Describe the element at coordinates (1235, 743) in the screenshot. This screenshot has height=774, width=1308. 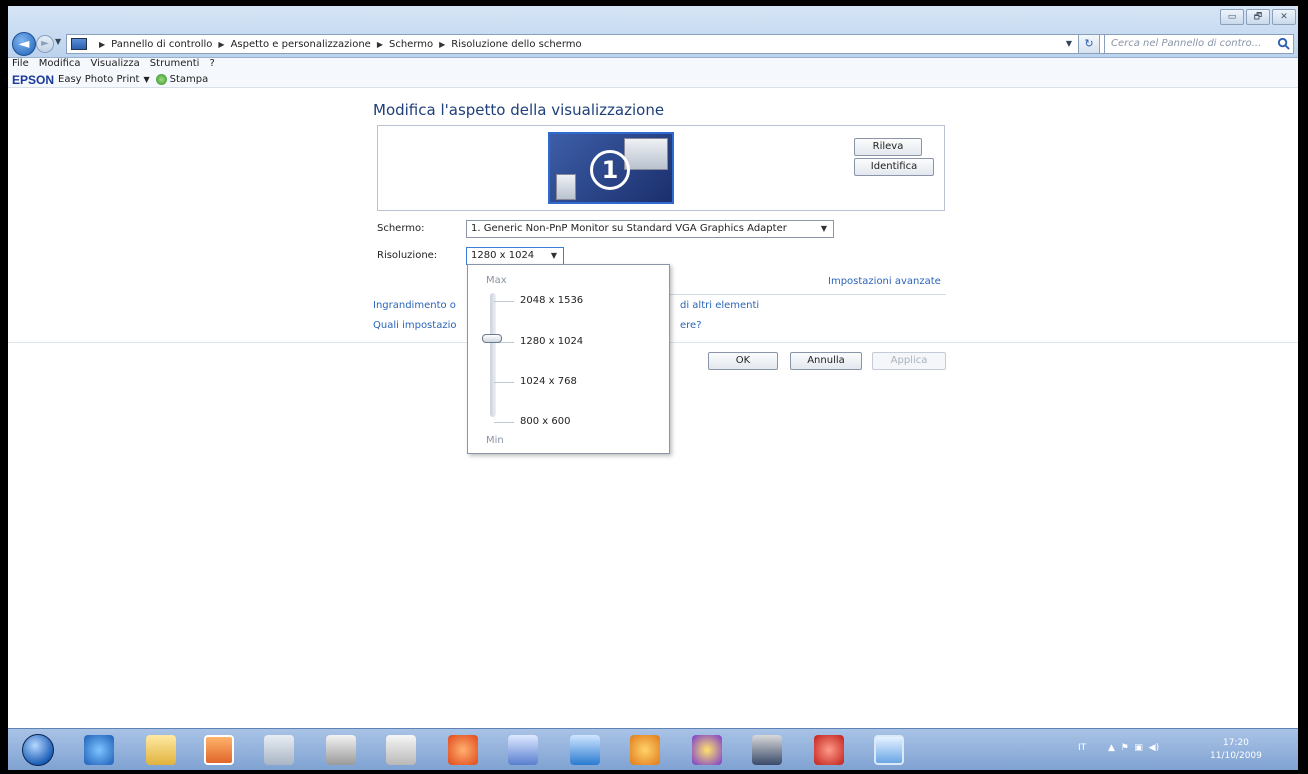
I see `clock-time: 17:20` at that location.